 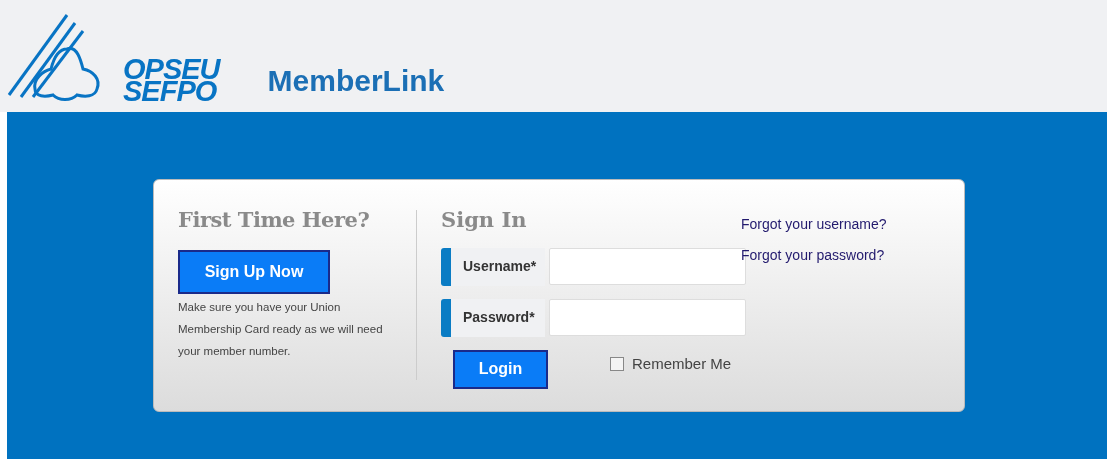 I want to click on field-label: Password*, so click(x=493, y=317).